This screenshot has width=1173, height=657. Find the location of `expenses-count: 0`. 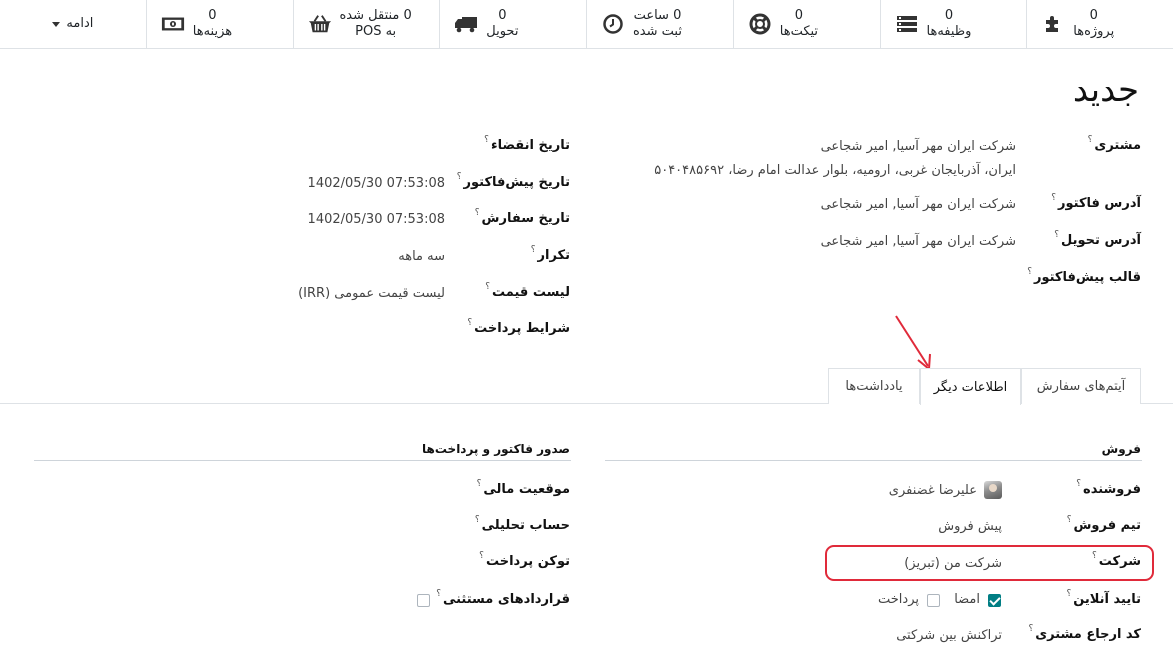

expenses-count: 0 is located at coordinates (212, 15).